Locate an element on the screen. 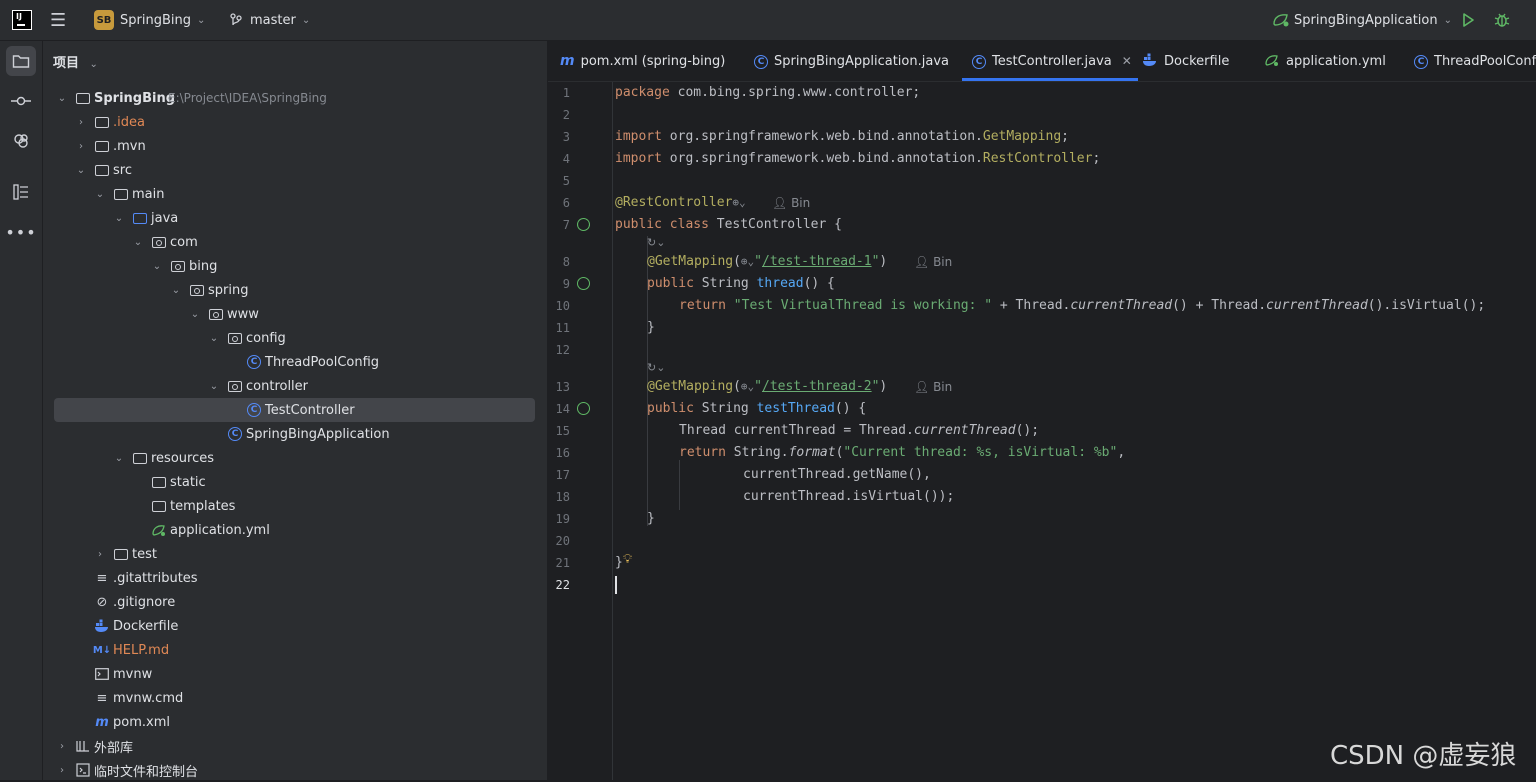 This screenshot has width=1536, height=782. tree-item-idea: › .idea is located at coordinates (295, 122).